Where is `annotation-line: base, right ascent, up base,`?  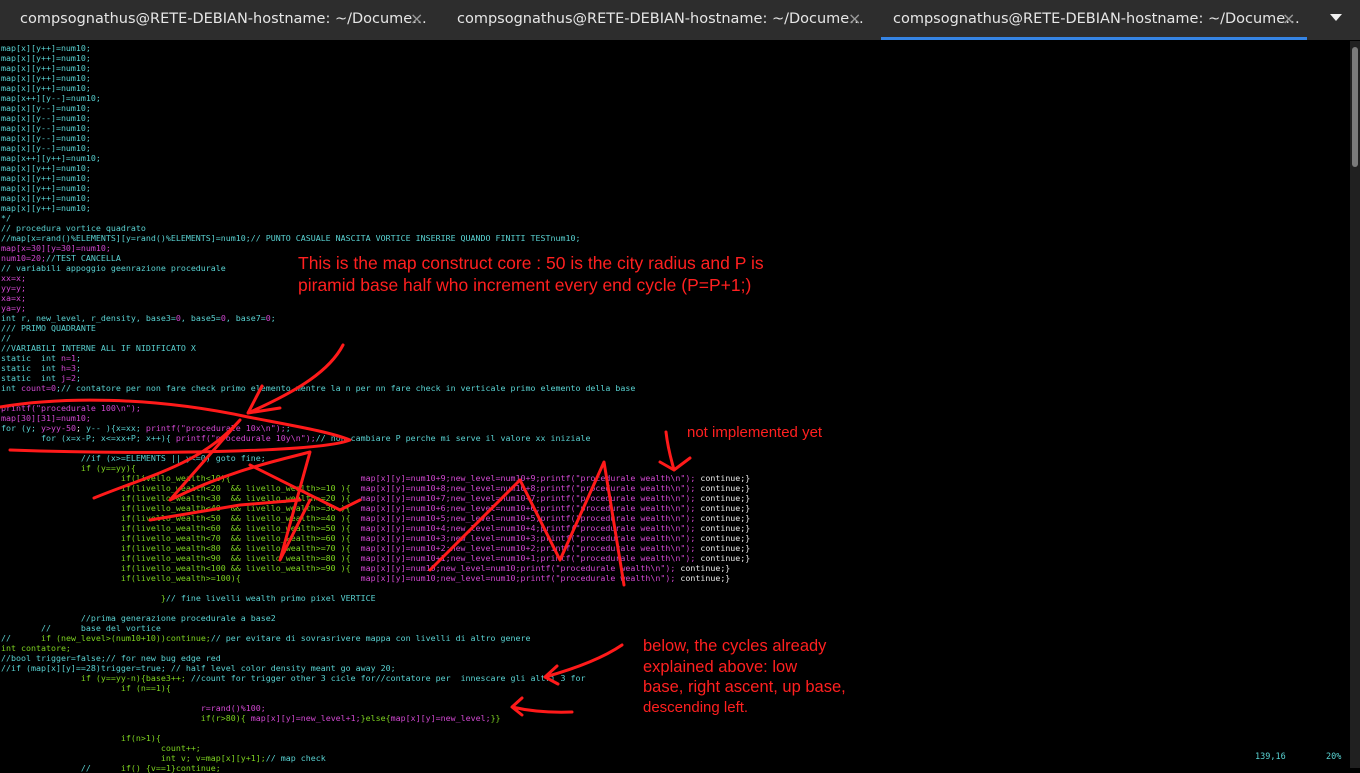
annotation-line: base, right ascent, up base, is located at coordinates (744, 687).